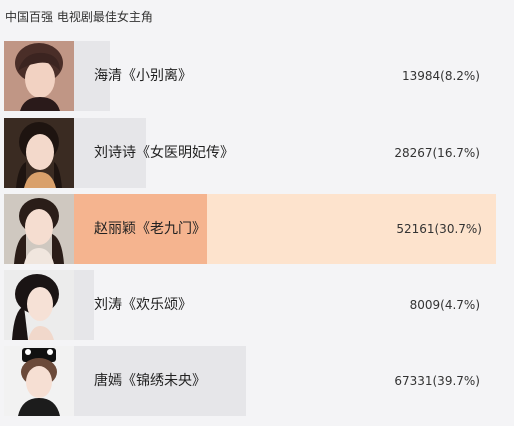 The width and height of the screenshot is (514, 426). What do you see at coordinates (150, 381) in the screenshot?
I see `candidate-name: 唐嫣《锦绣未央》` at bounding box center [150, 381].